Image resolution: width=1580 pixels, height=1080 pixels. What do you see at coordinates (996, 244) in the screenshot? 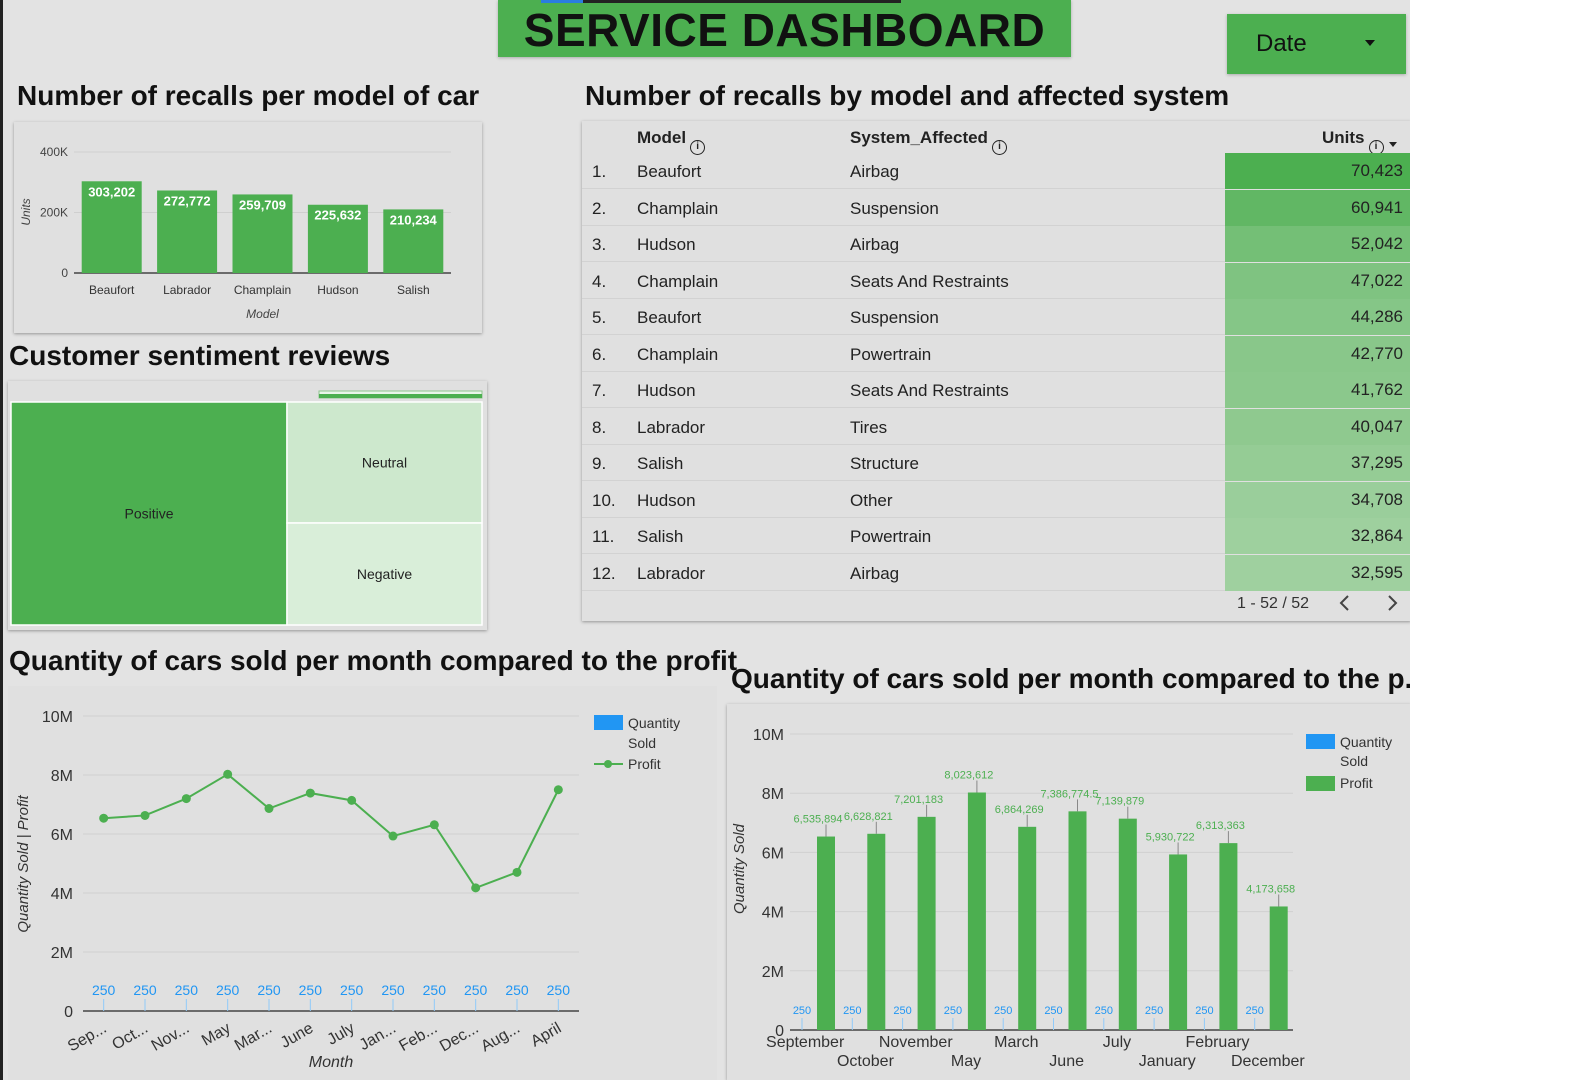
I see `table-row: 3. Hudson Airbag 52,042` at bounding box center [996, 244].